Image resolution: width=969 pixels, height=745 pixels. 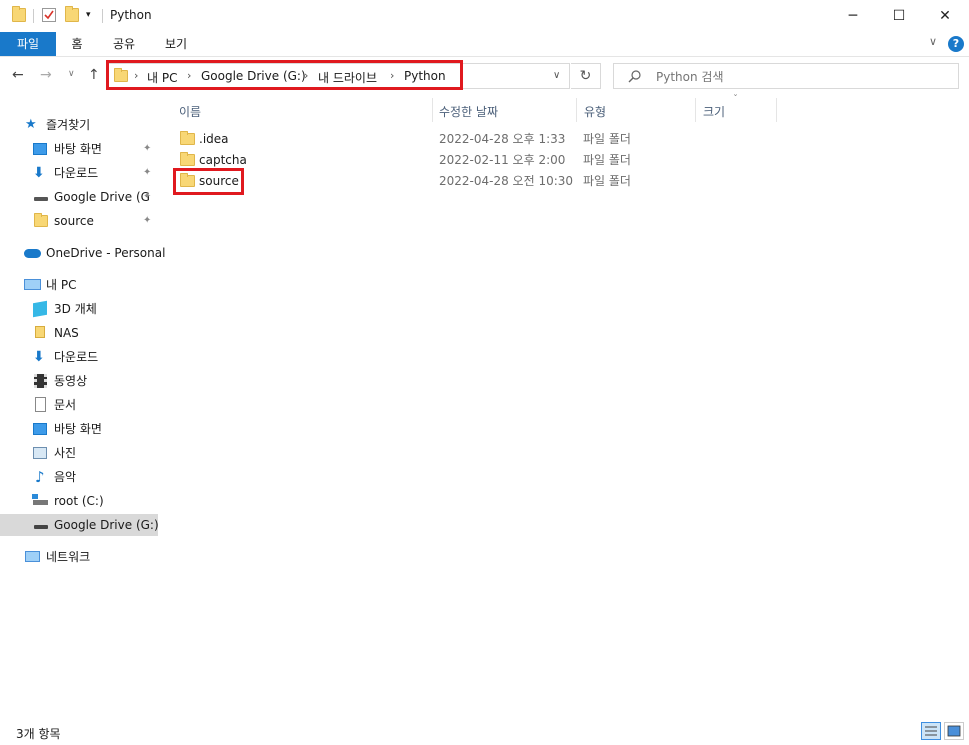 I want to click on breadcrumb-my-drive: 내 드라이브, so click(x=347, y=77).